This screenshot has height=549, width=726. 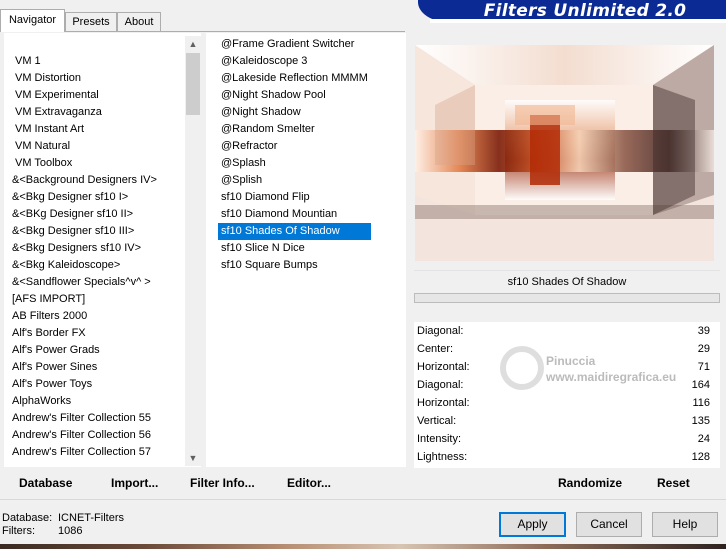 I want to click on filter-item: sf10 Diamond Flip, so click(x=294, y=197).